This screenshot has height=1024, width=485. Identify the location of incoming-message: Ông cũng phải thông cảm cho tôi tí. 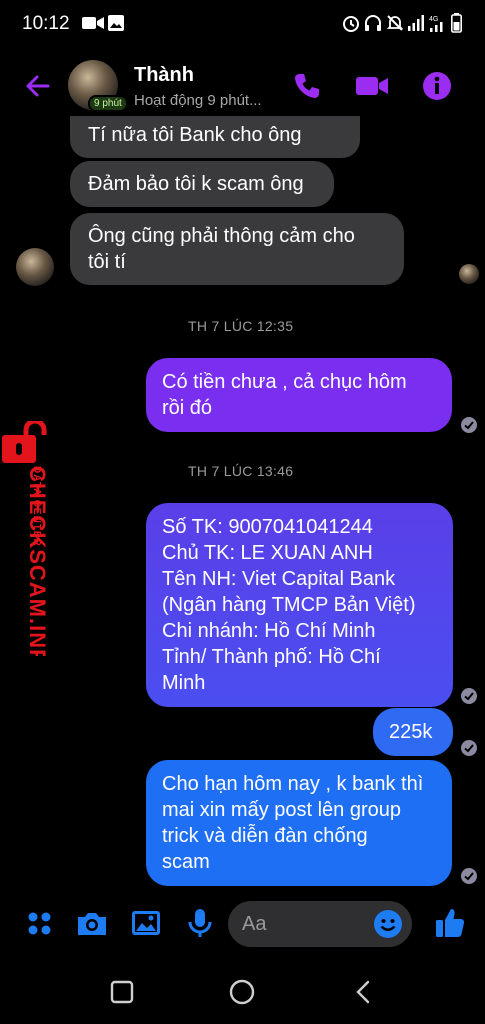
(237, 249).